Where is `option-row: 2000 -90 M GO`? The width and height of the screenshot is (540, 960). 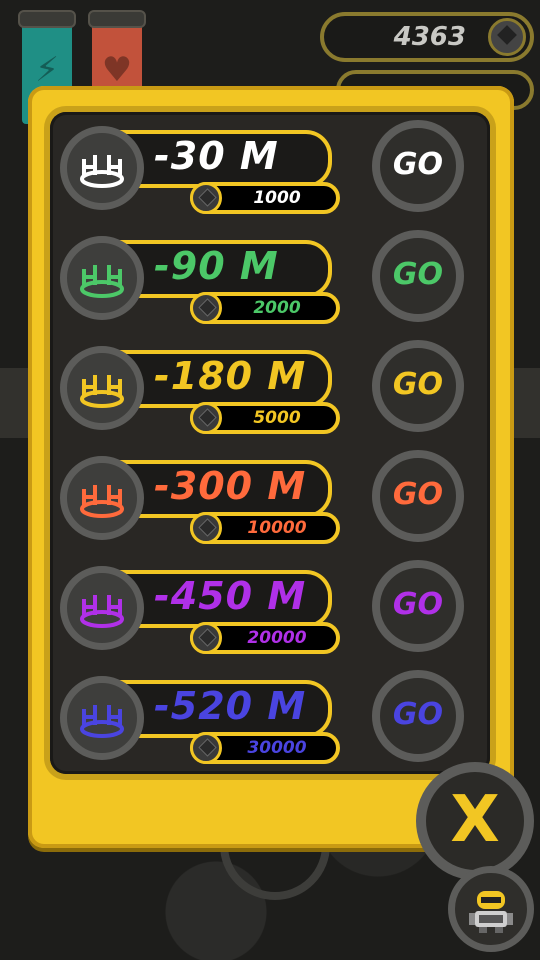 option-row: 2000 -90 M GO is located at coordinates (270, 277).